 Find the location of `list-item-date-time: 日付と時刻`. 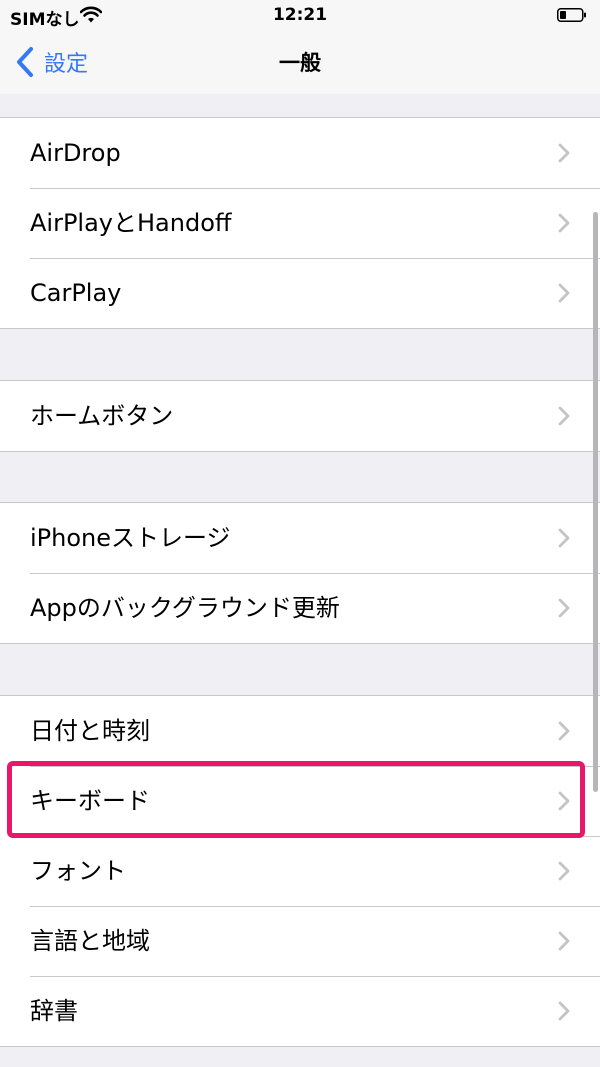

list-item-date-time: 日付と時刻 is located at coordinates (300, 731).